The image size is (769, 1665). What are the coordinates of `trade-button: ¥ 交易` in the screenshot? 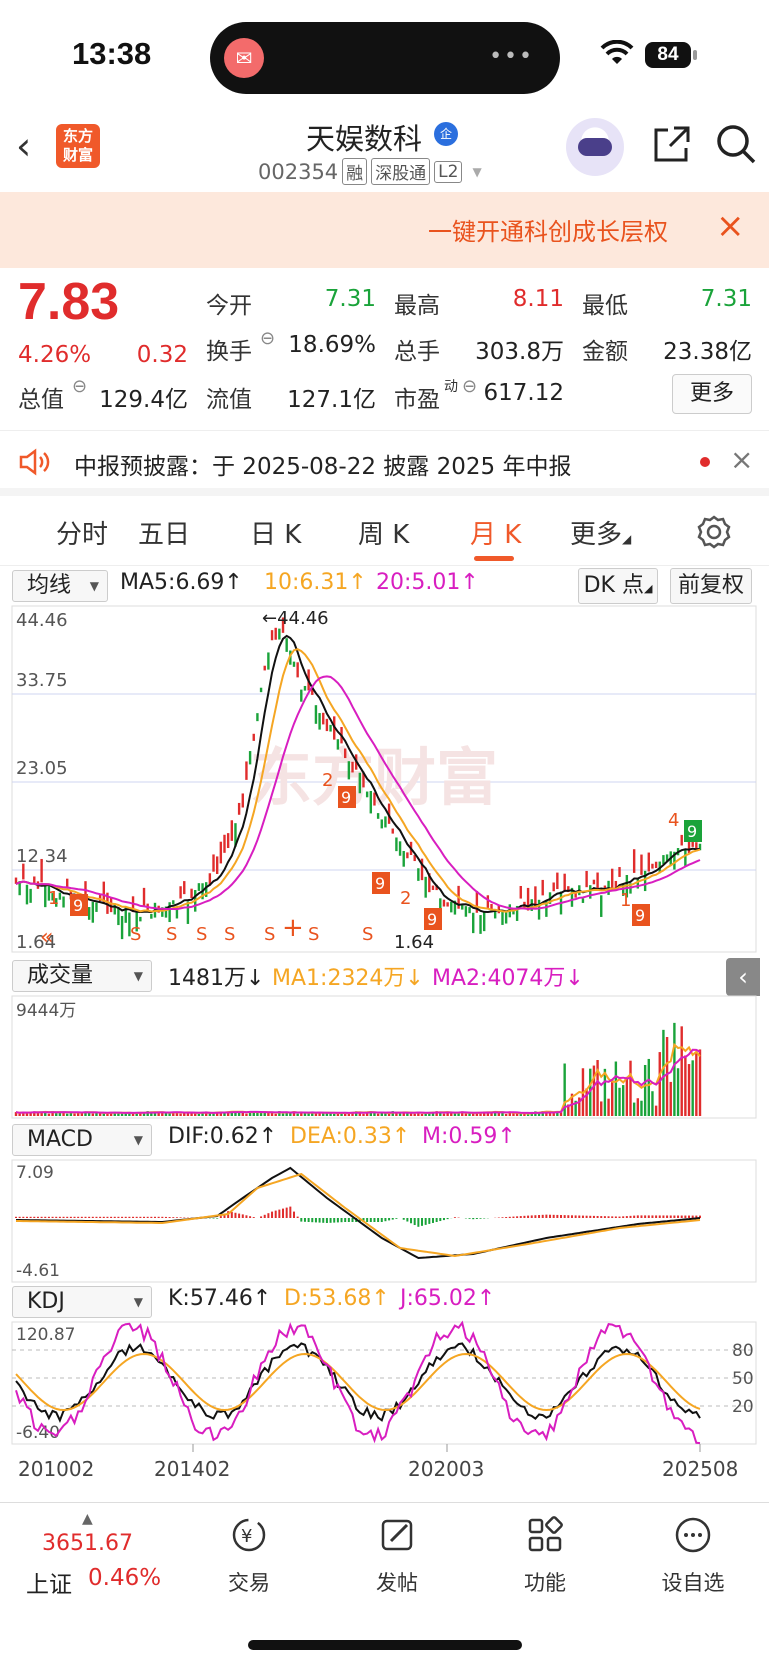 It's located at (249, 1556).